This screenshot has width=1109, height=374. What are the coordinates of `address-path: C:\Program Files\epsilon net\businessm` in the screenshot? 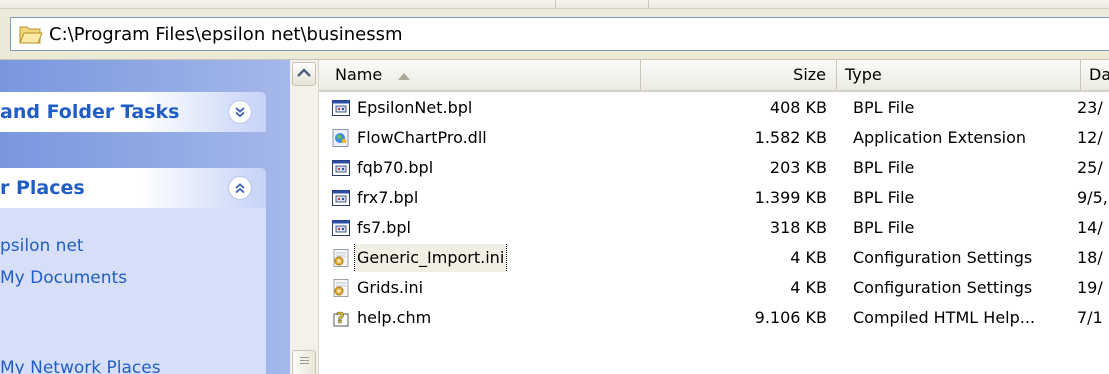 It's located at (226, 34).